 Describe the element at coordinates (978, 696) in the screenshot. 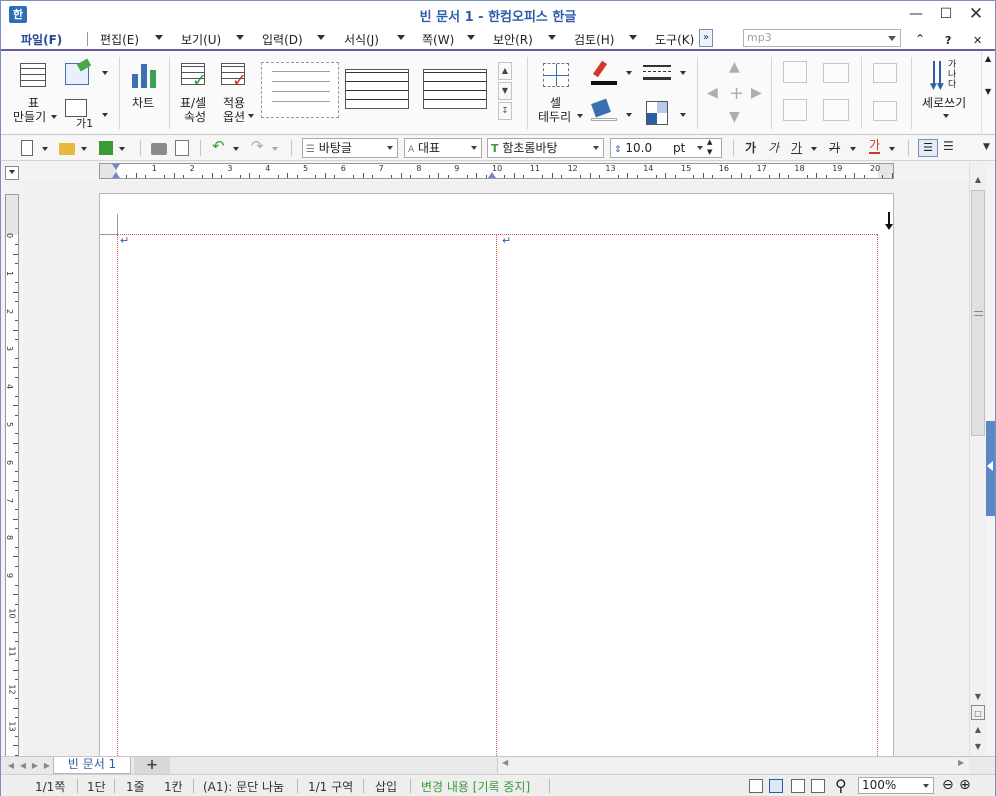

I see `scroll-down-button: ▼` at that location.